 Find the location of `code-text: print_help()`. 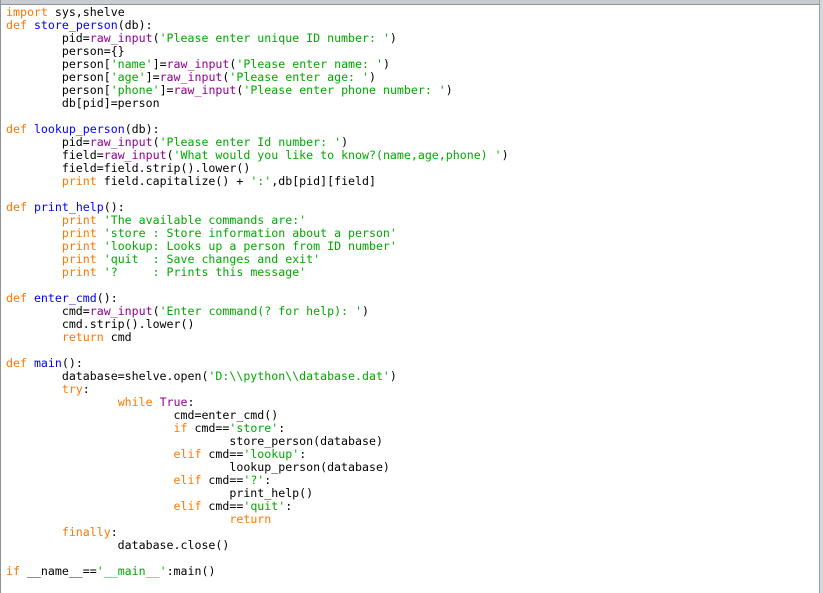

code-text: print_help() is located at coordinates (160, 493).